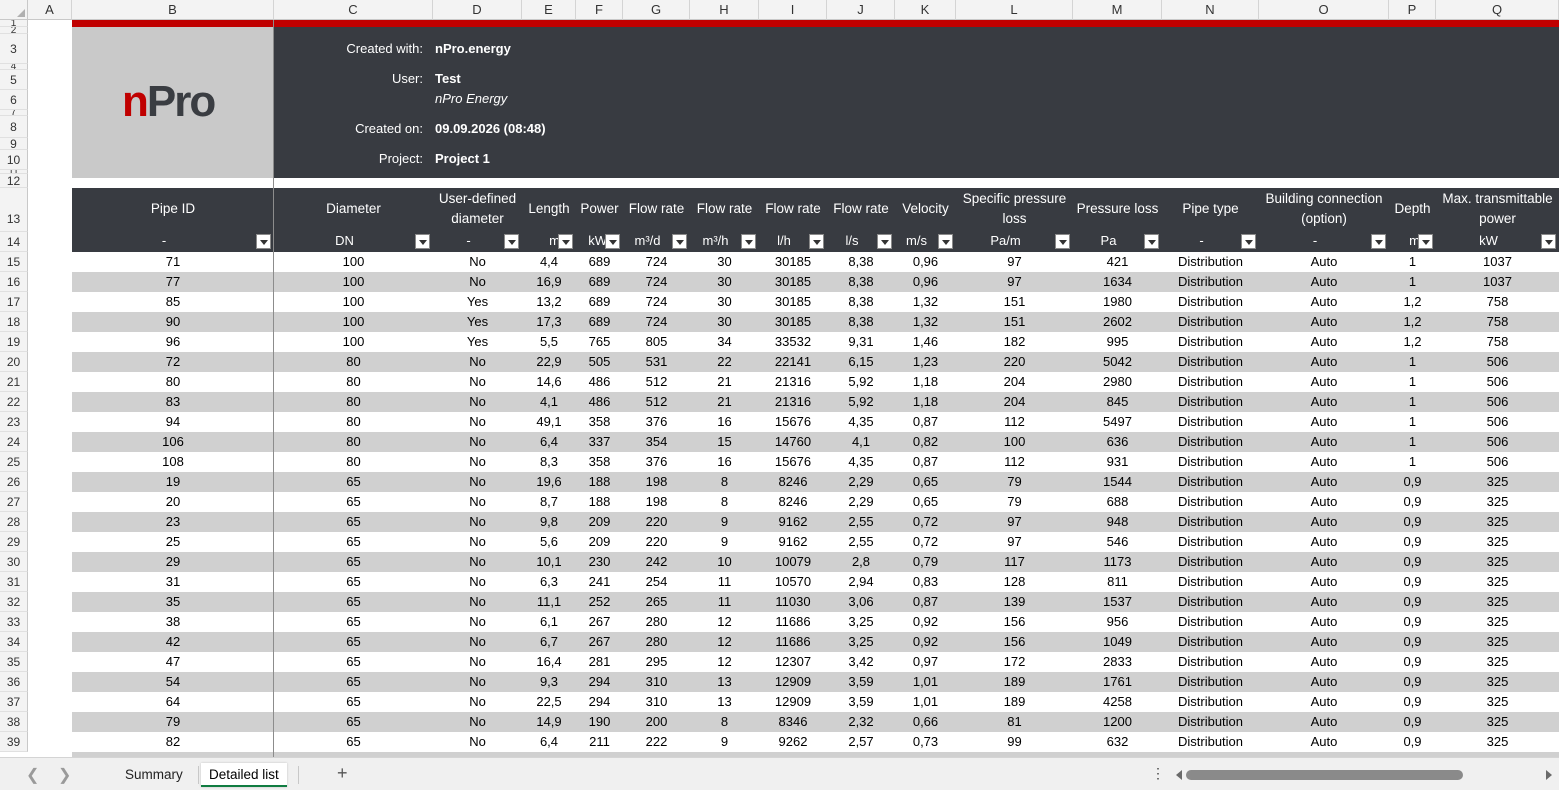 Image resolution: width=1559 pixels, height=790 pixels. Describe the element at coordinates (549, 302) in the screenshot. I see `table-cell: 13,2` at that location.